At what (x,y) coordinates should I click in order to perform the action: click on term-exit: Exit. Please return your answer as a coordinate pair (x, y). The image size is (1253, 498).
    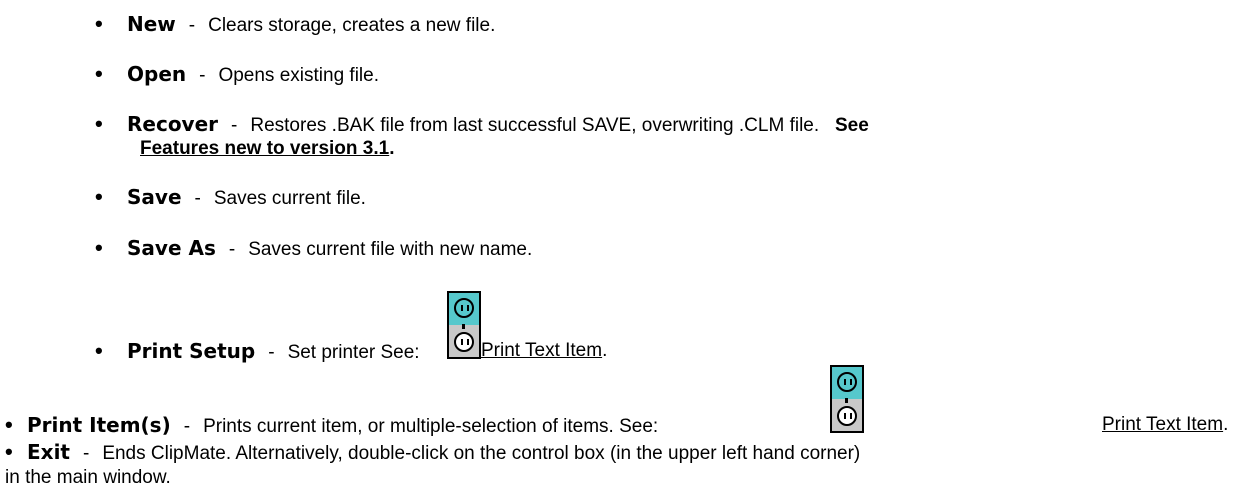
    Looking at the image, I should click on (48, 452).